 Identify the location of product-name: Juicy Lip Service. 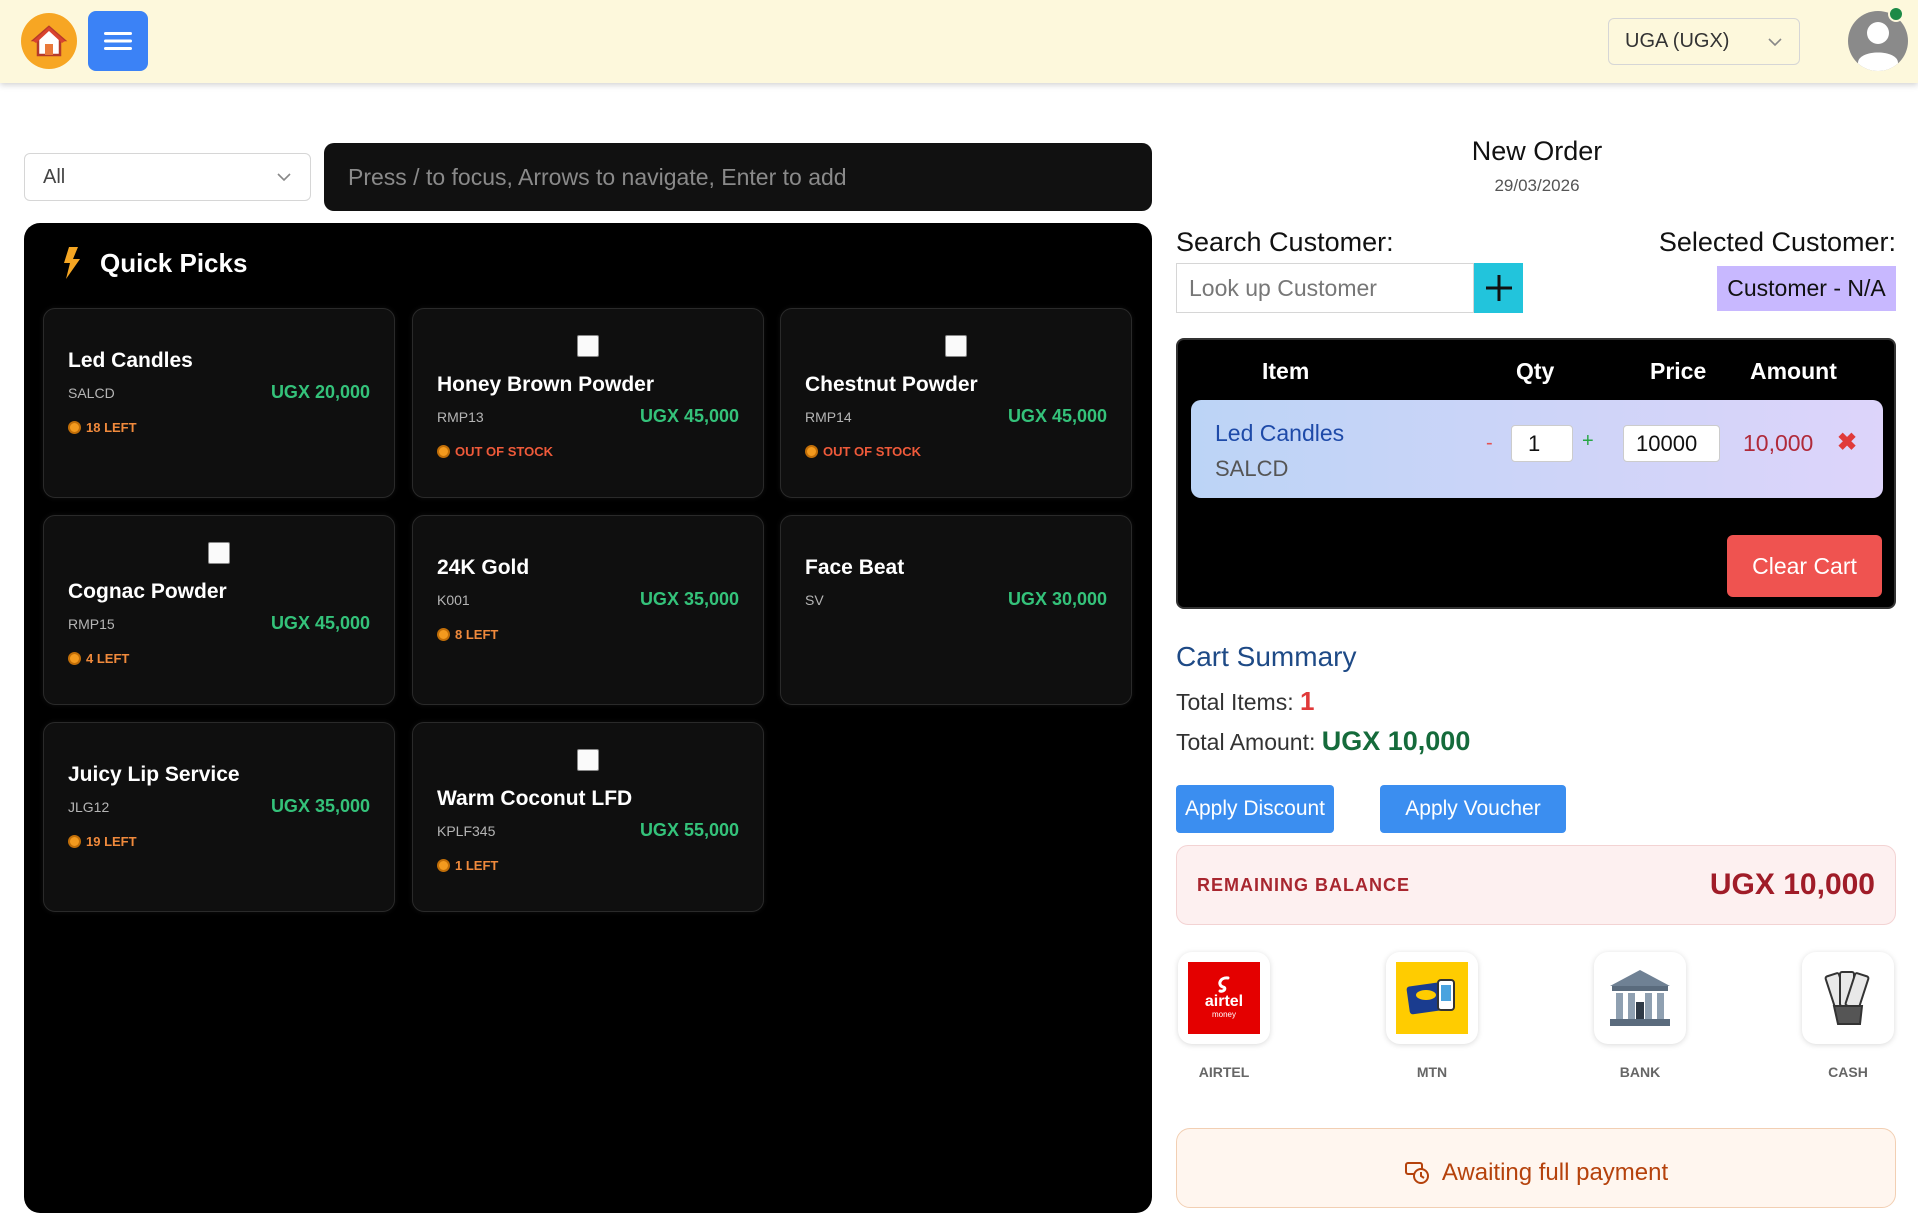
(154, 774).